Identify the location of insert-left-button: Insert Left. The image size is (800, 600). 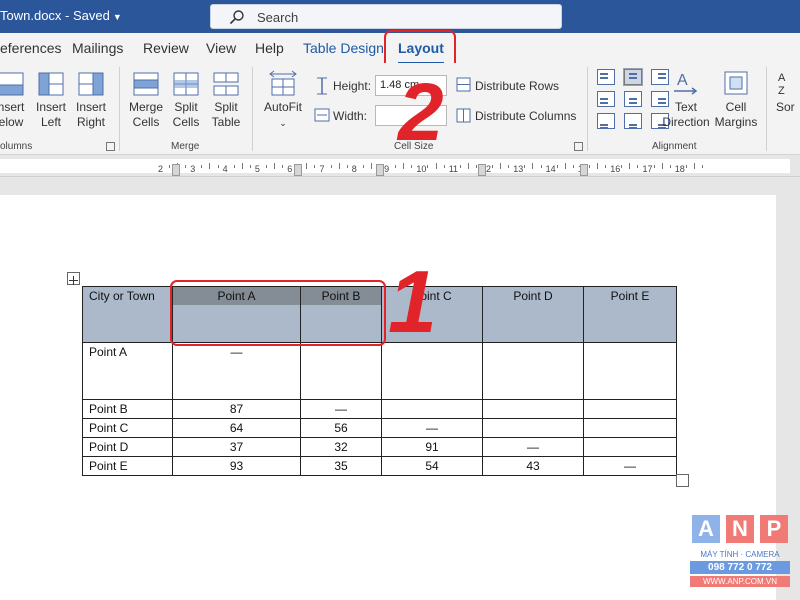
(51, 100).